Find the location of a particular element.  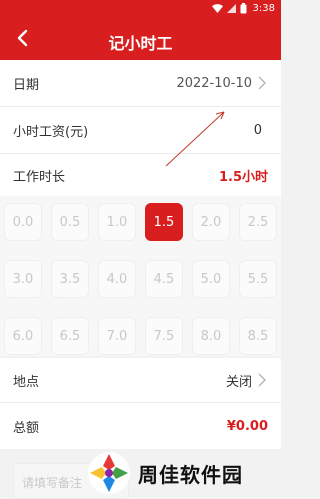

date-row: 日期 2022-10-10 is located at coordinates (140, 83).